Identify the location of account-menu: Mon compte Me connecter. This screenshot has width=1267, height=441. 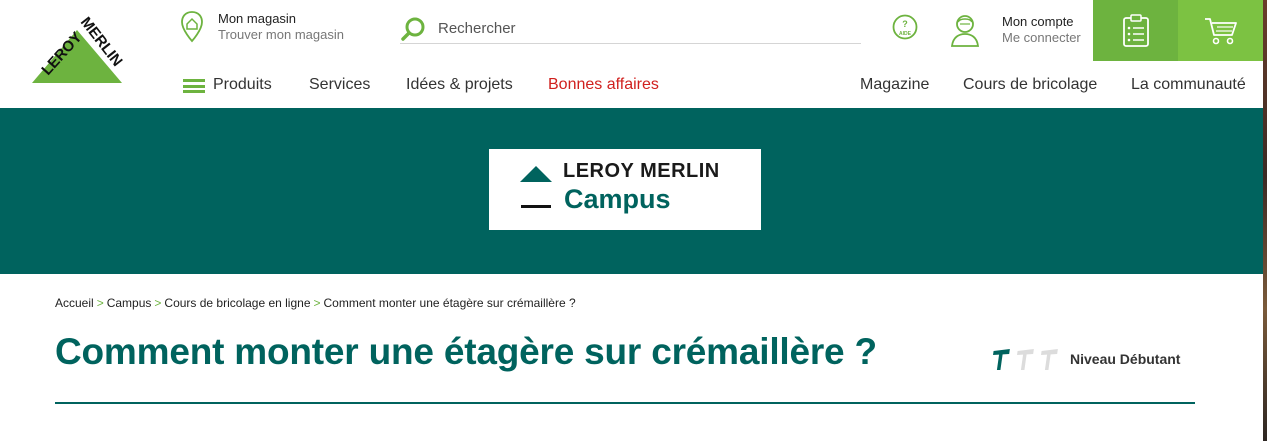
(1015, 30).